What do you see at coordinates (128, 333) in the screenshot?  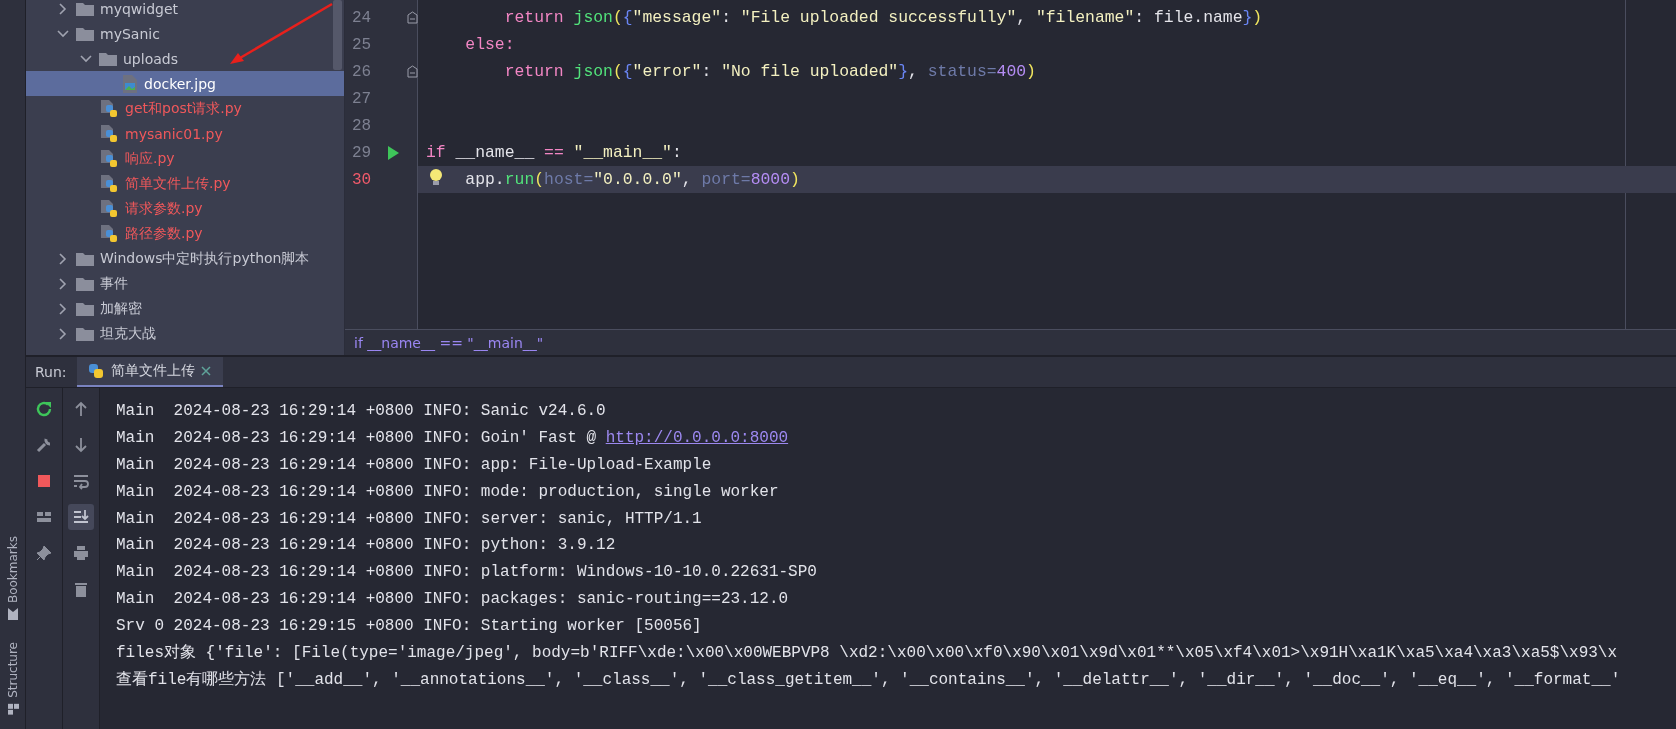 I see `tree-item-label: 坦克大战` at bounding box center [128, 333].